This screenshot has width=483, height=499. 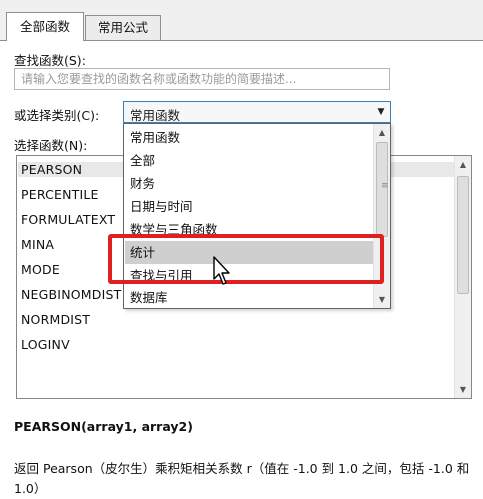 I want to click on tab-common-formulas: 常用公式, so click(x=123, y=27).